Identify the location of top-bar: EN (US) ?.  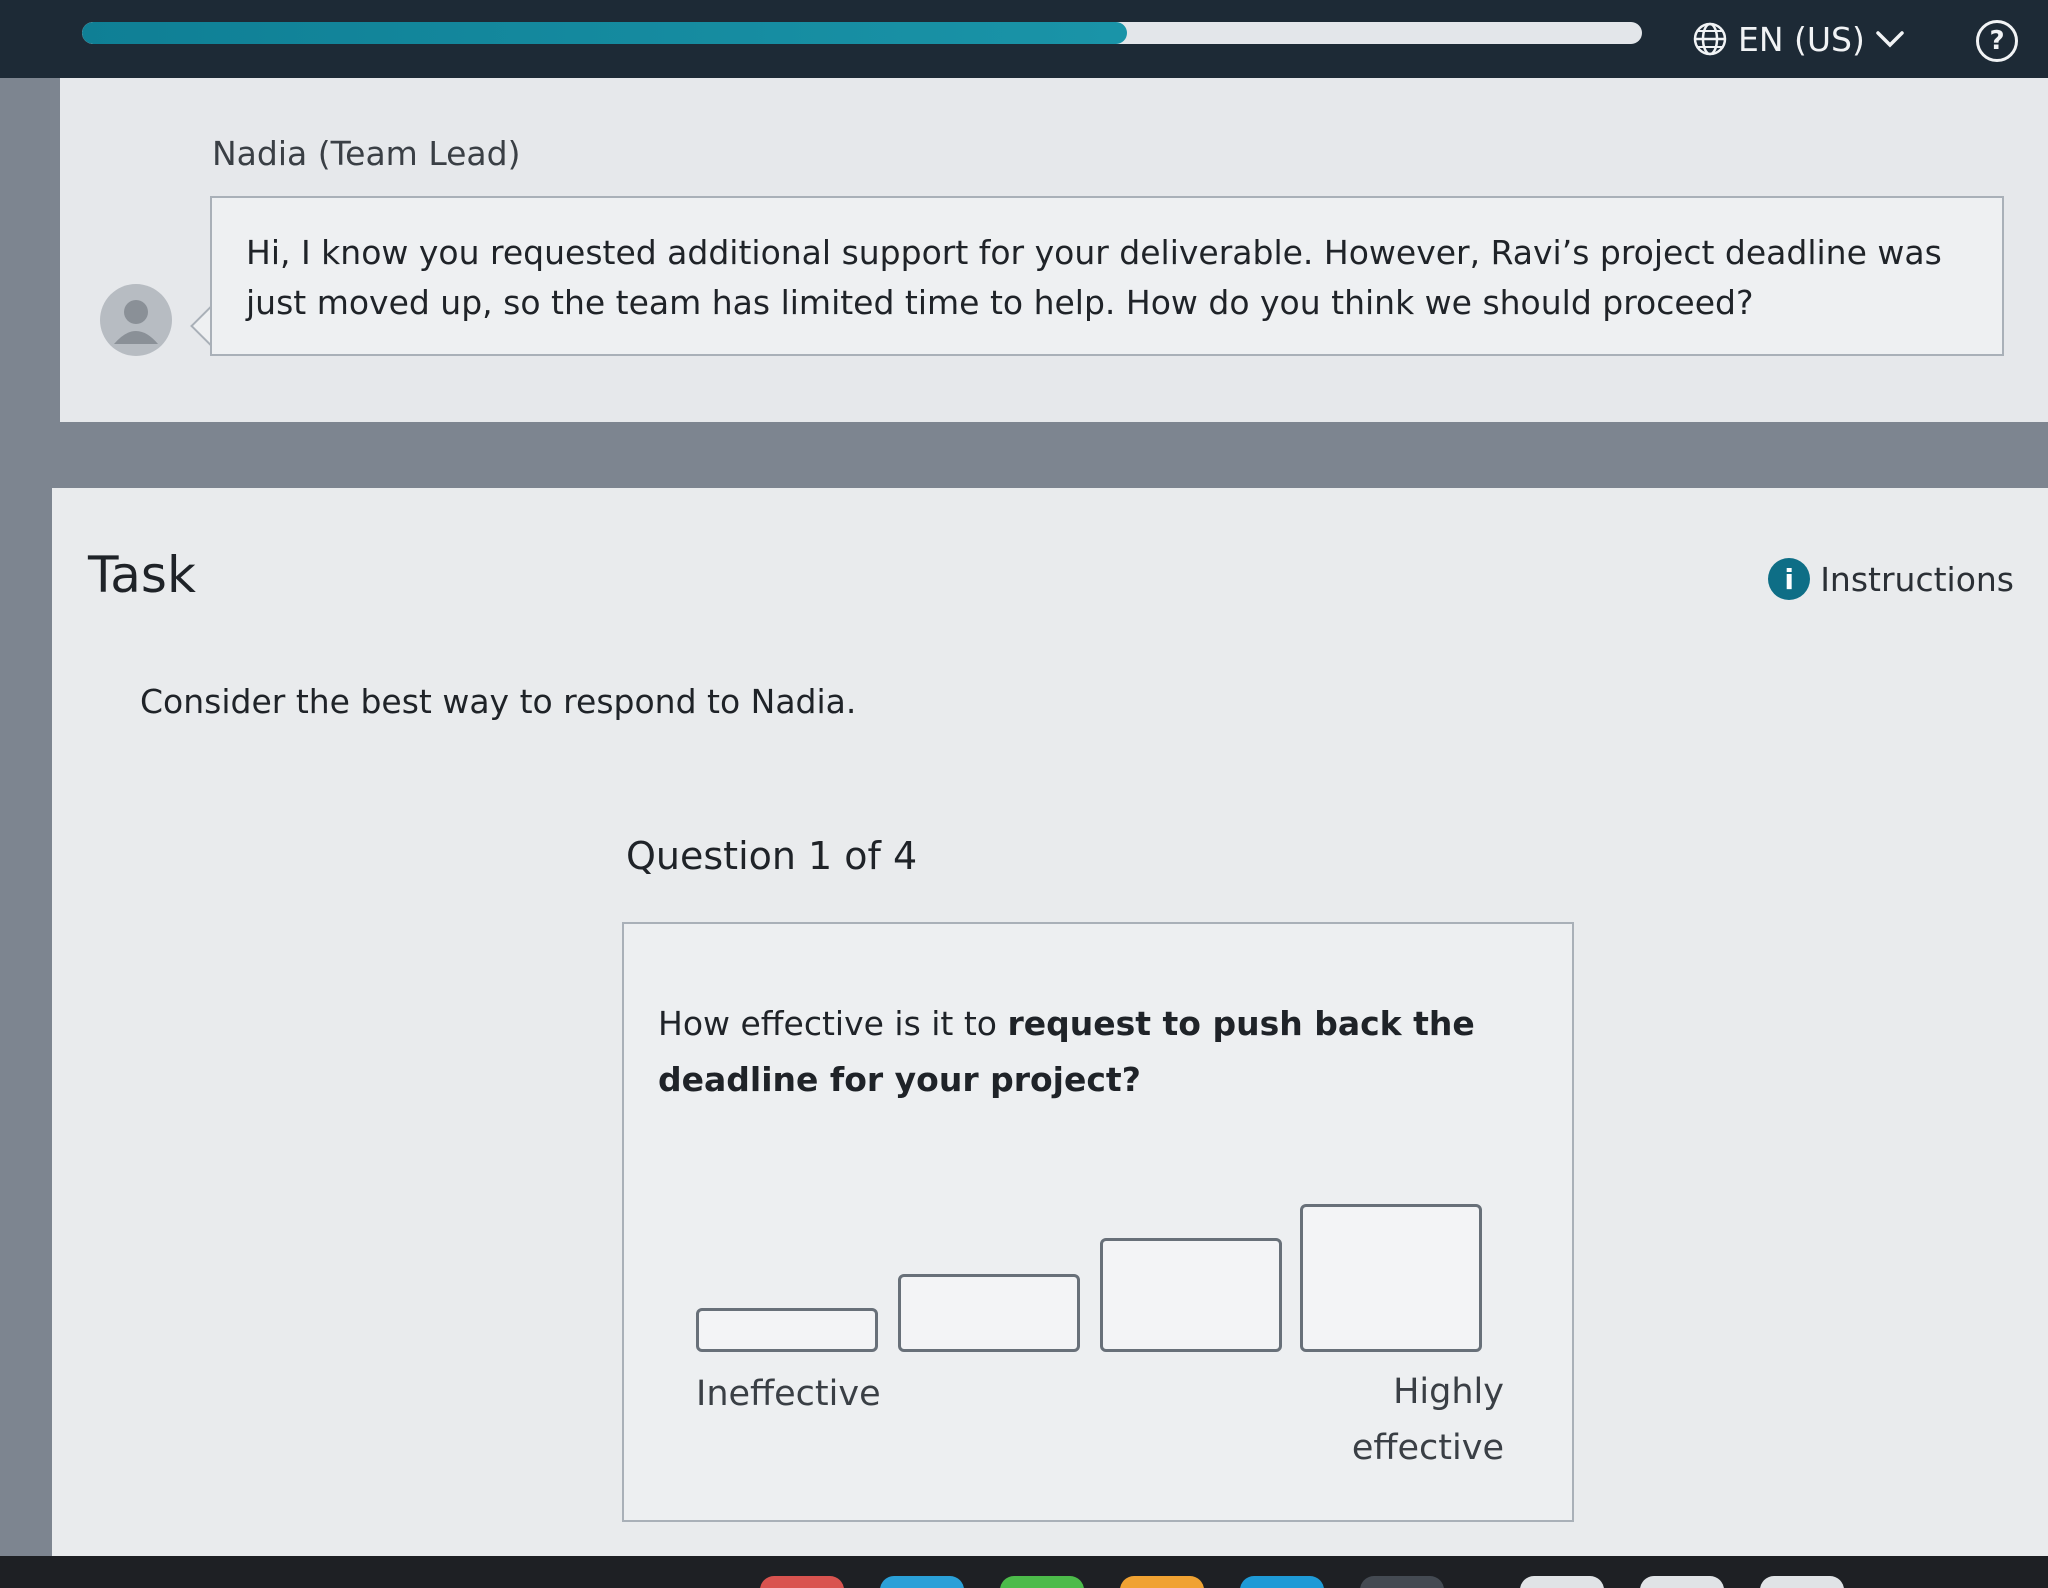
(1024, 39).